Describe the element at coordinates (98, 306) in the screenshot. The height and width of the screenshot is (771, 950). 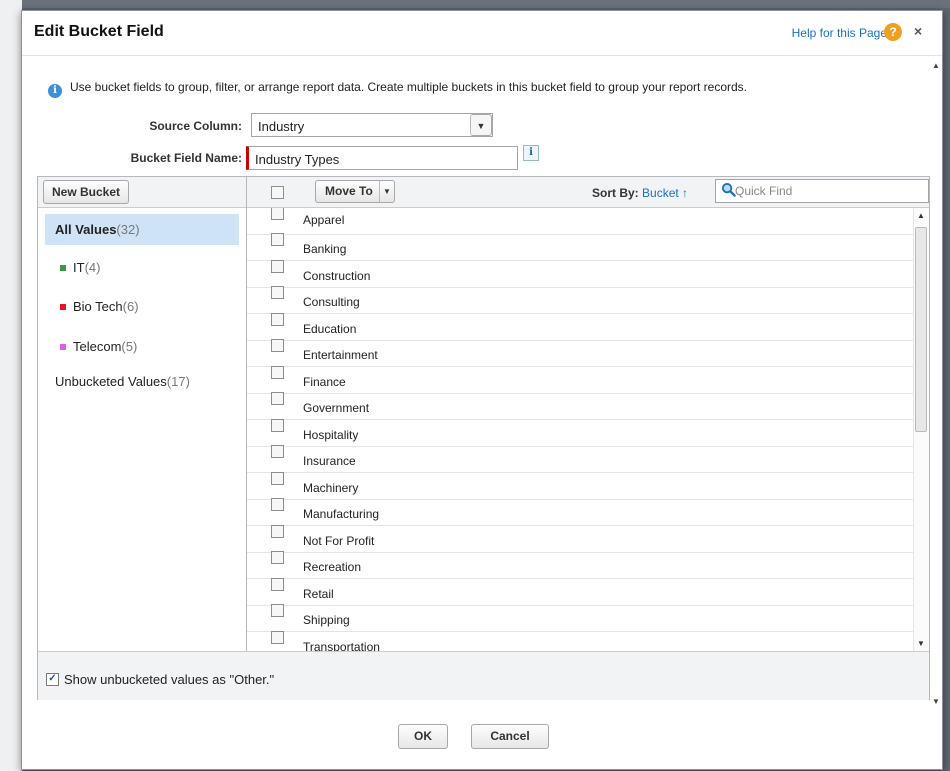
I see `bucket-name: Bio Tech` at that location.